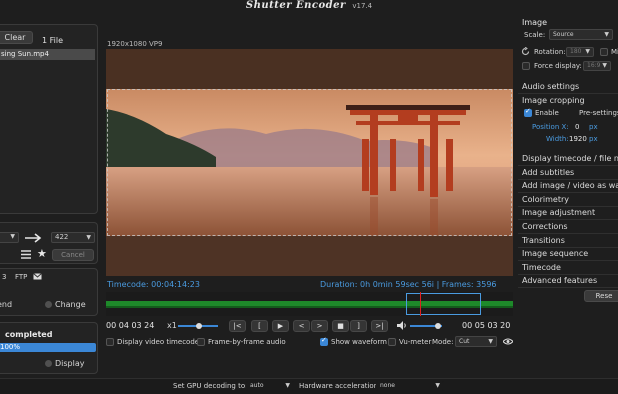 The height and width of the screenshot is (394, 618). I want to click on section-advanced-features: Advanced features, so click(568, 281).